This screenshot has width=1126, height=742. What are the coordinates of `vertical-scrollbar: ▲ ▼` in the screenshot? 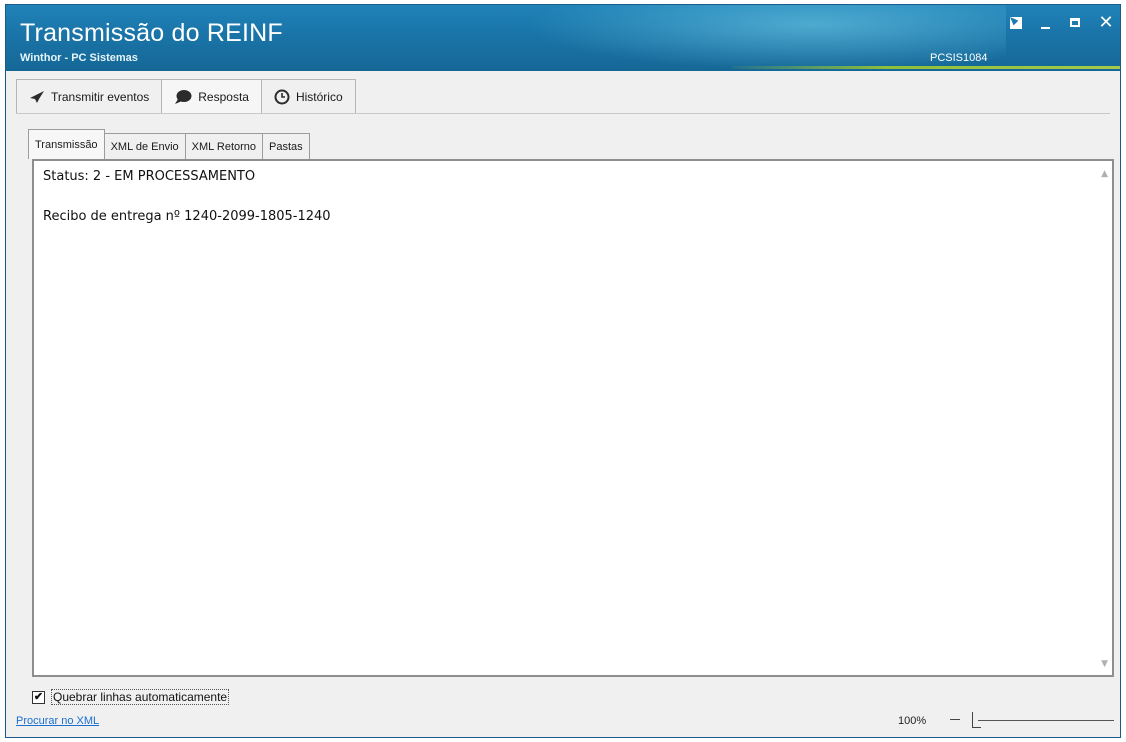 It's located at (1103, 418).